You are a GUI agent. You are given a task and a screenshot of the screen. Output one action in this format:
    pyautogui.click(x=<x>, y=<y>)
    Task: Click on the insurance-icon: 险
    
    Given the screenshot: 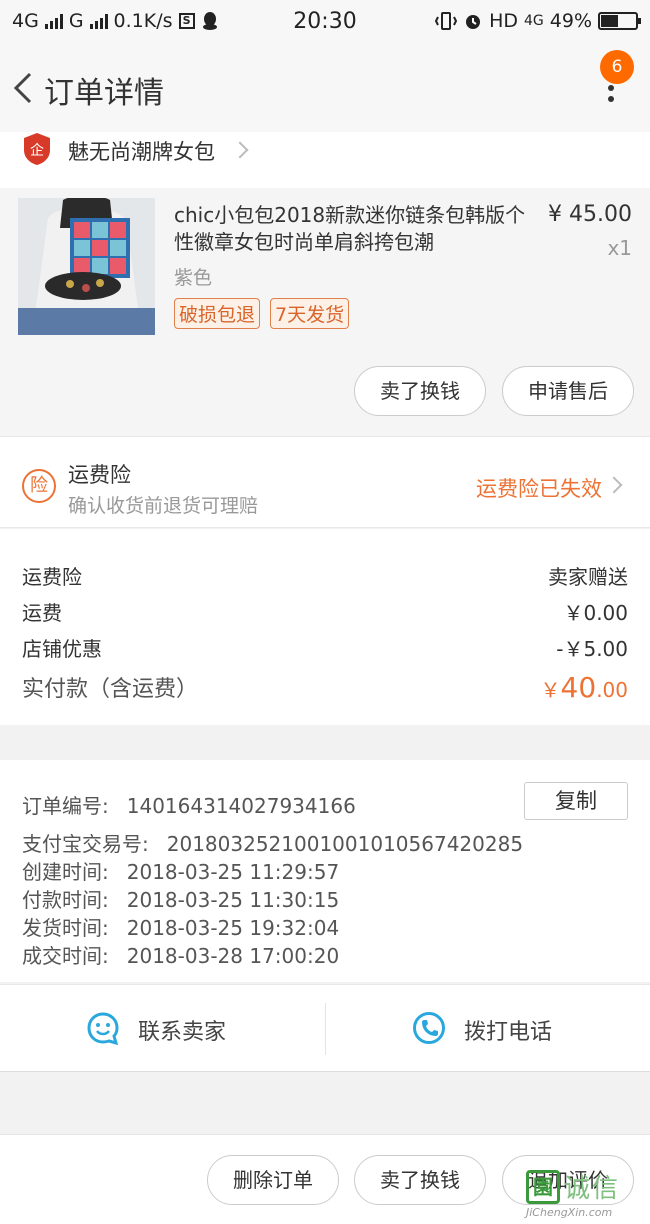 What is the action you would take?
    pyautogui.click(x=39, y=486)
    